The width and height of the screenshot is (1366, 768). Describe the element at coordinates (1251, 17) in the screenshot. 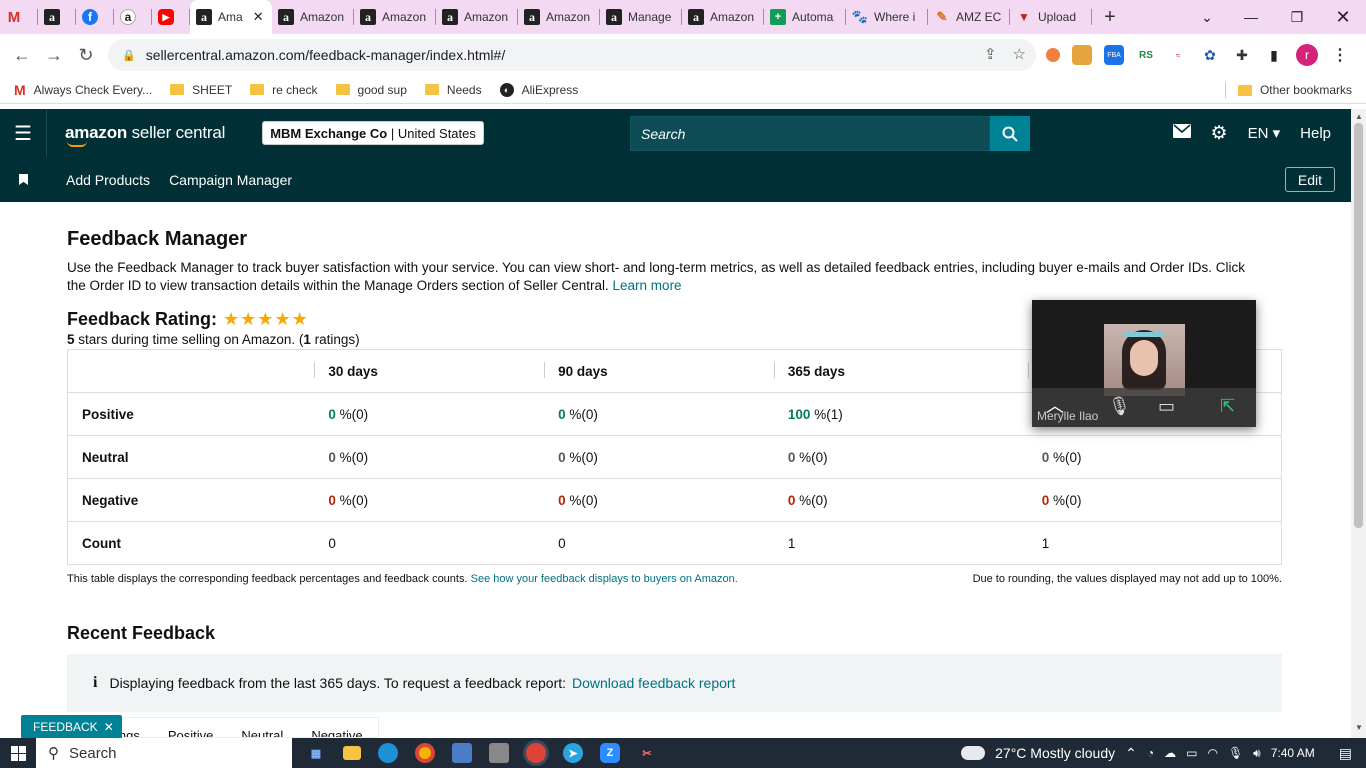

I see `minimize-icon: —` at that location.